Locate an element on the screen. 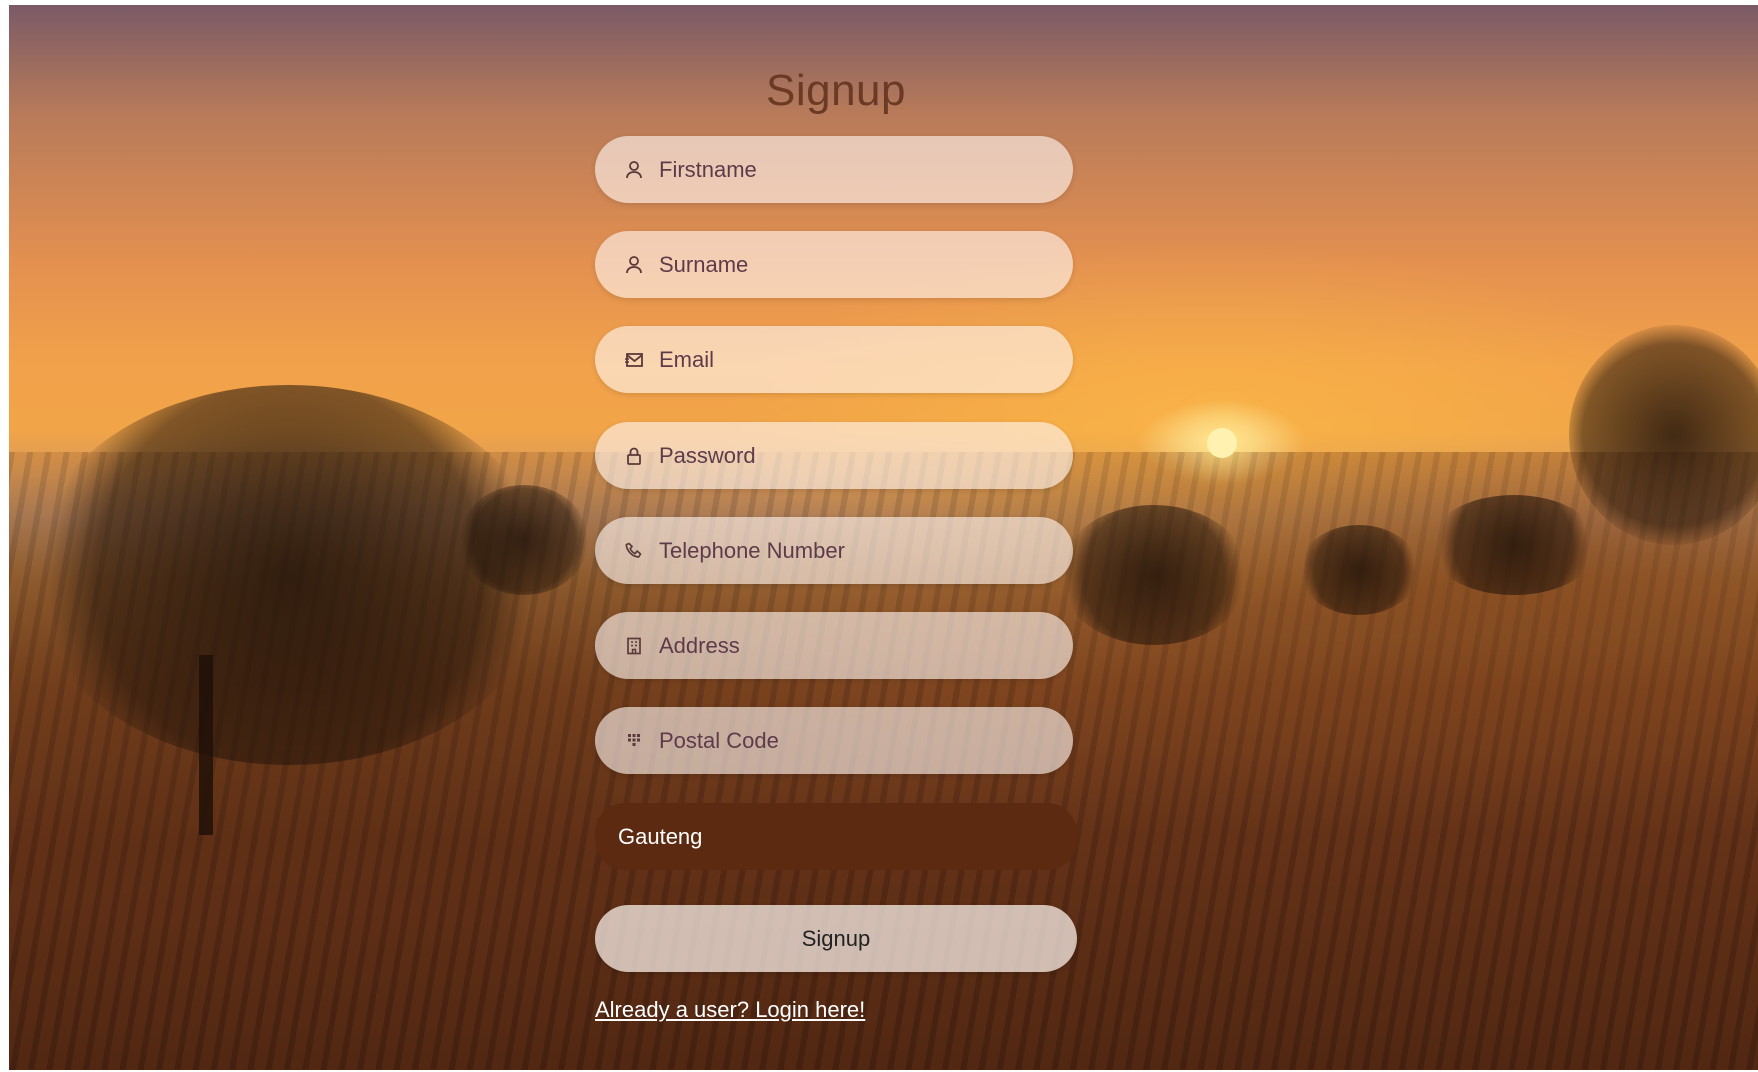  grid-dots-icon is located at coordinates (634, 741).